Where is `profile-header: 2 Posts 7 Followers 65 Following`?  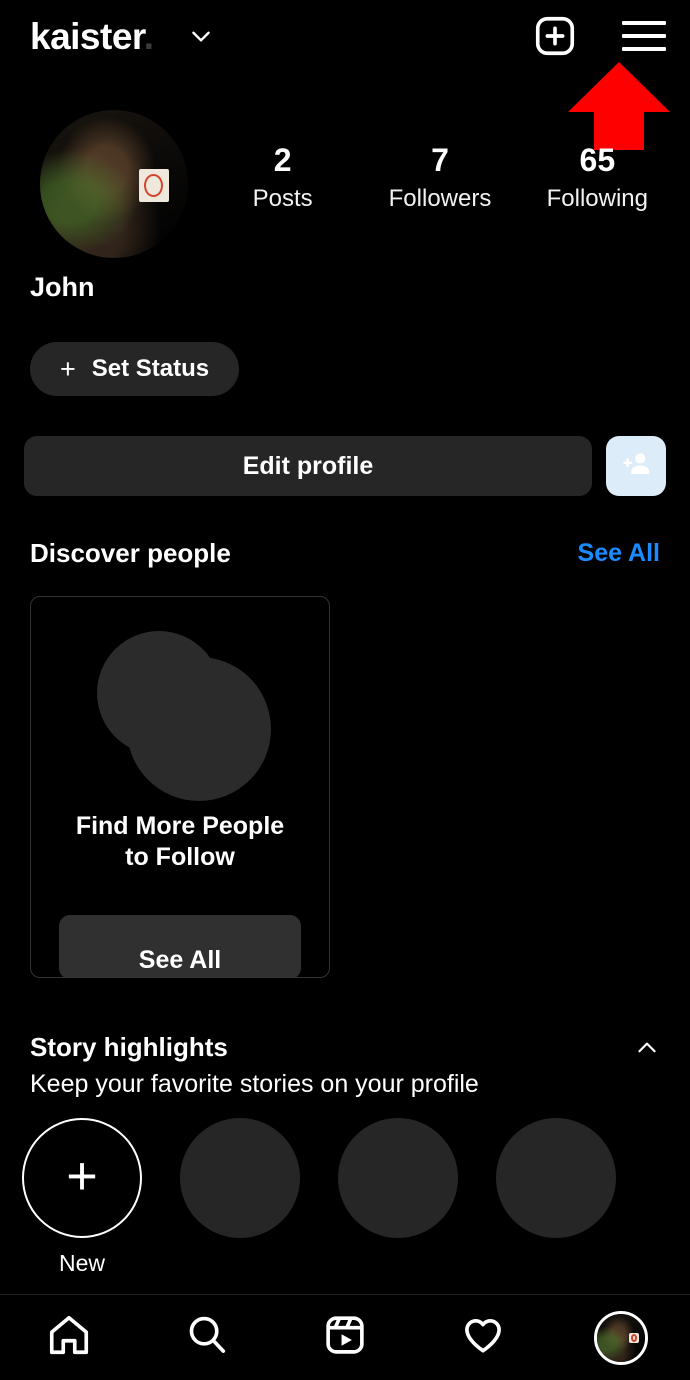
profile-header: 2 Posts 7 Followers 65 Following is located at coordinates (345, 188).